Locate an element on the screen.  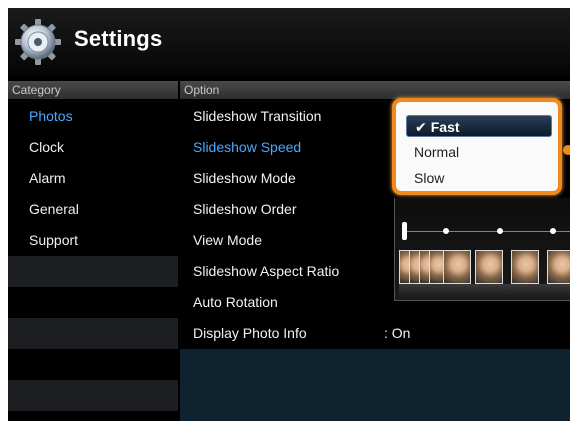
option-label: Slideshow Transition is located at coordinates (257, 116).